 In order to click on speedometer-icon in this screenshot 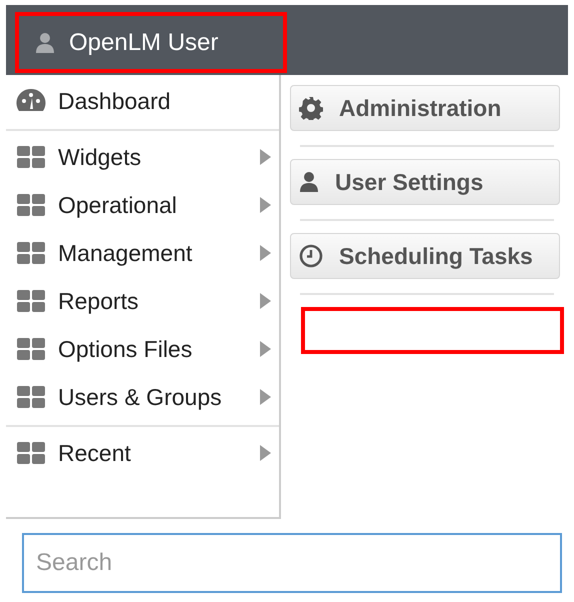, I will do `click(31, 101)`.